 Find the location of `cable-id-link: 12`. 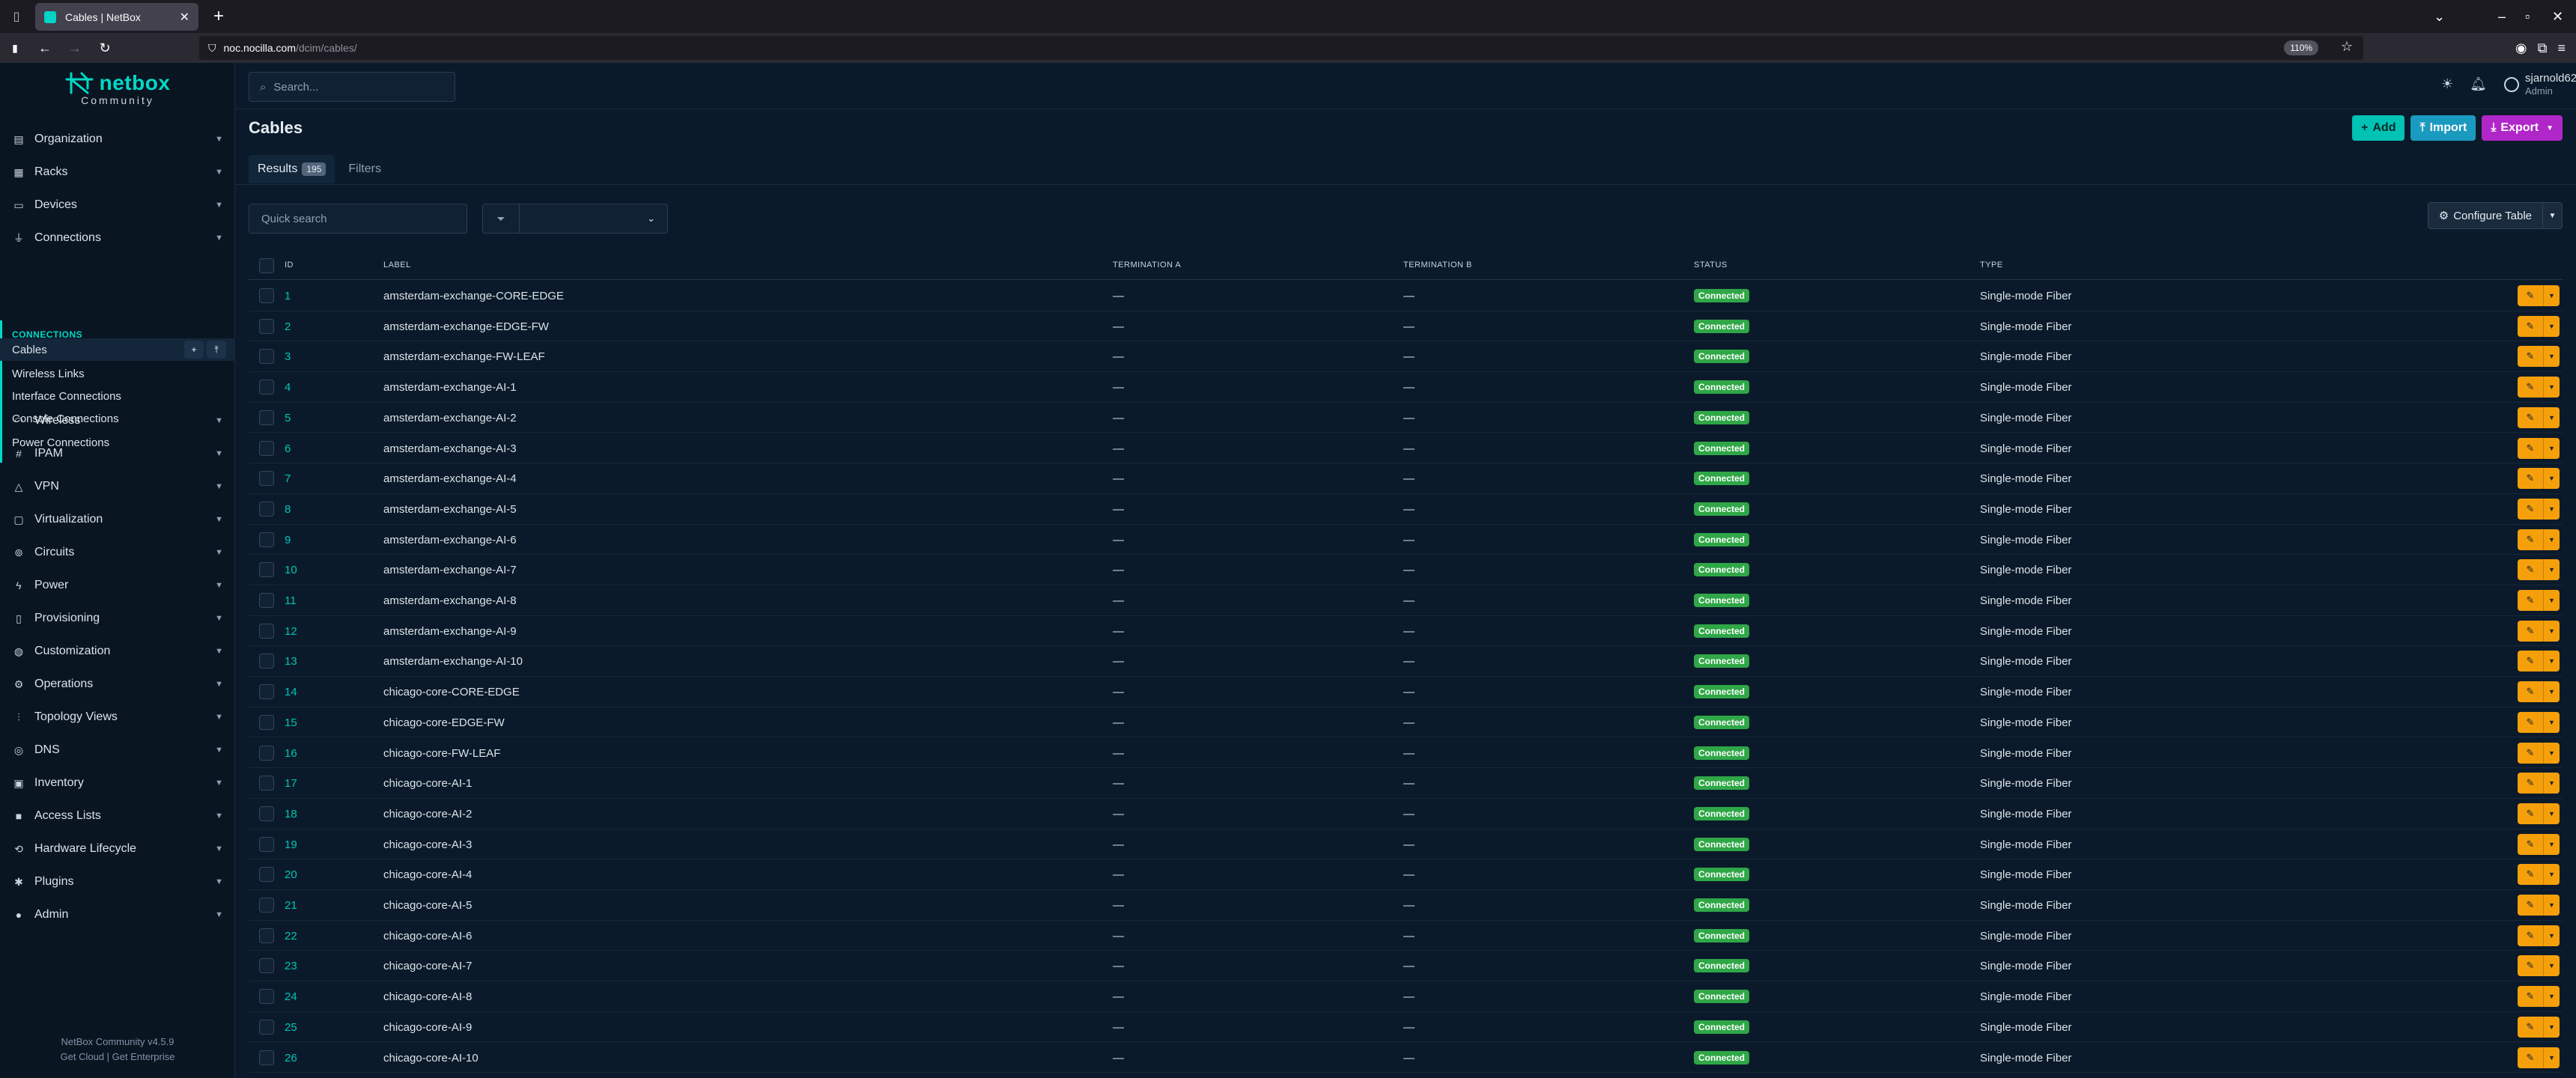

cable-id-link: 12 is located at coordinates (291, 631).